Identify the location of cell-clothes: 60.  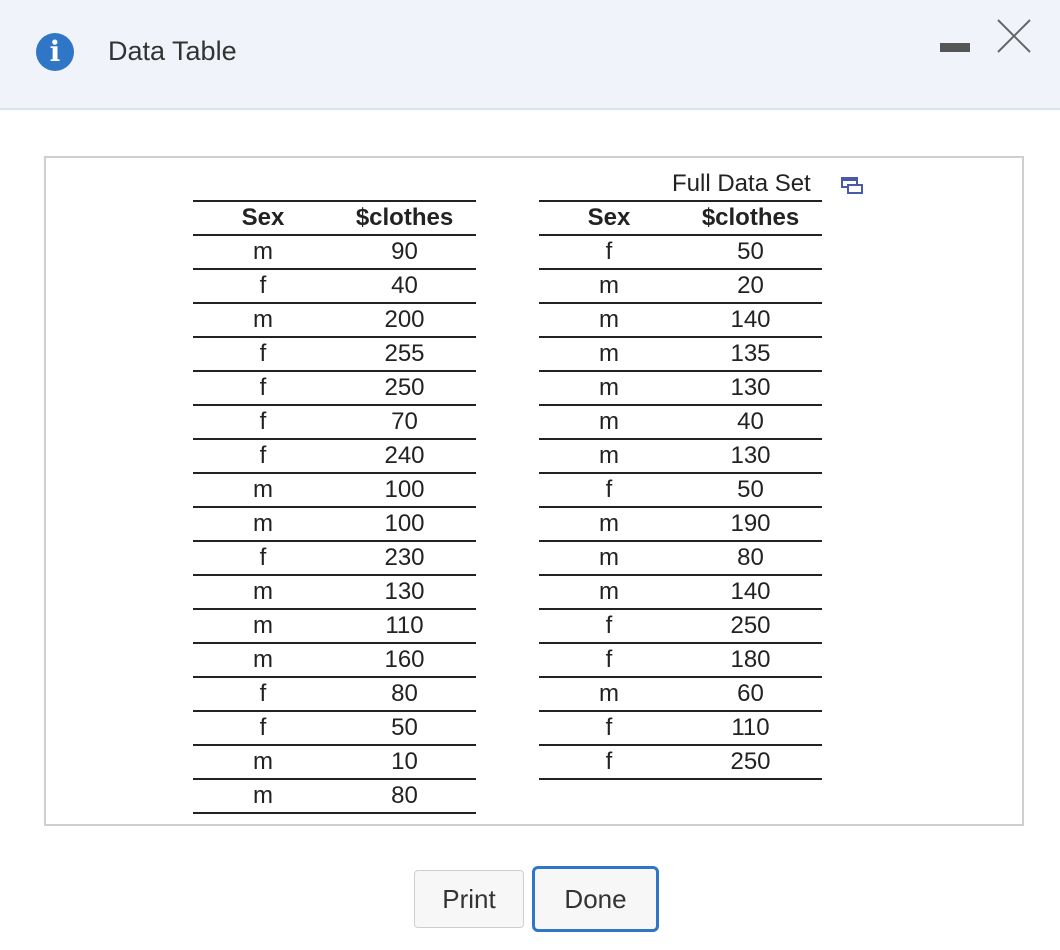
(750, 694).